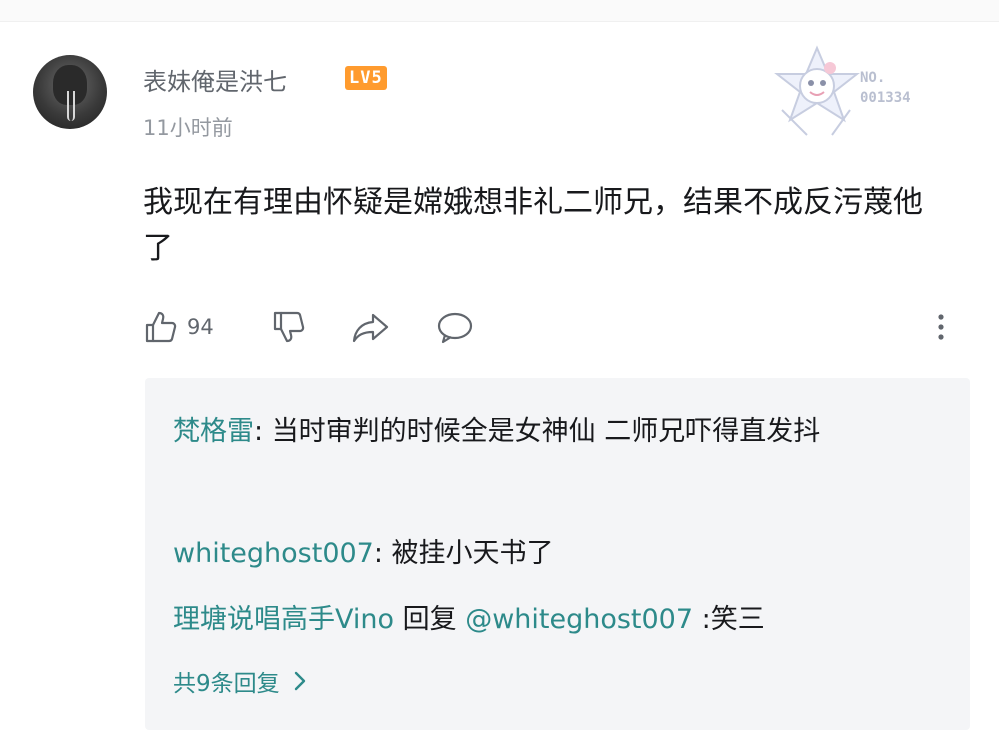 This screenshot has width=999, height=740. Describe the element at coordinates (546, 431) in the screenshot. I see `reply-text: 当时审判的时候全是女神仙 二师兄吓得直发抖` at that location.